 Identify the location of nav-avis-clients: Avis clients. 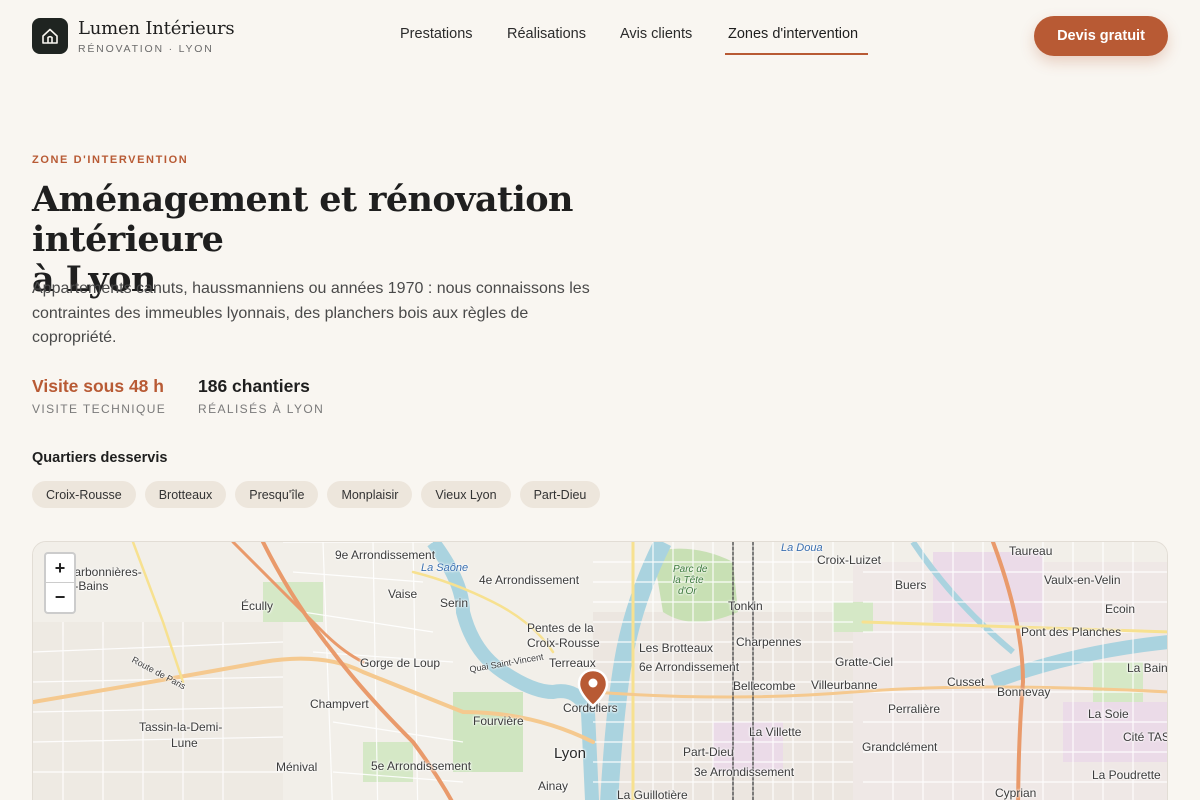
(656, 34).